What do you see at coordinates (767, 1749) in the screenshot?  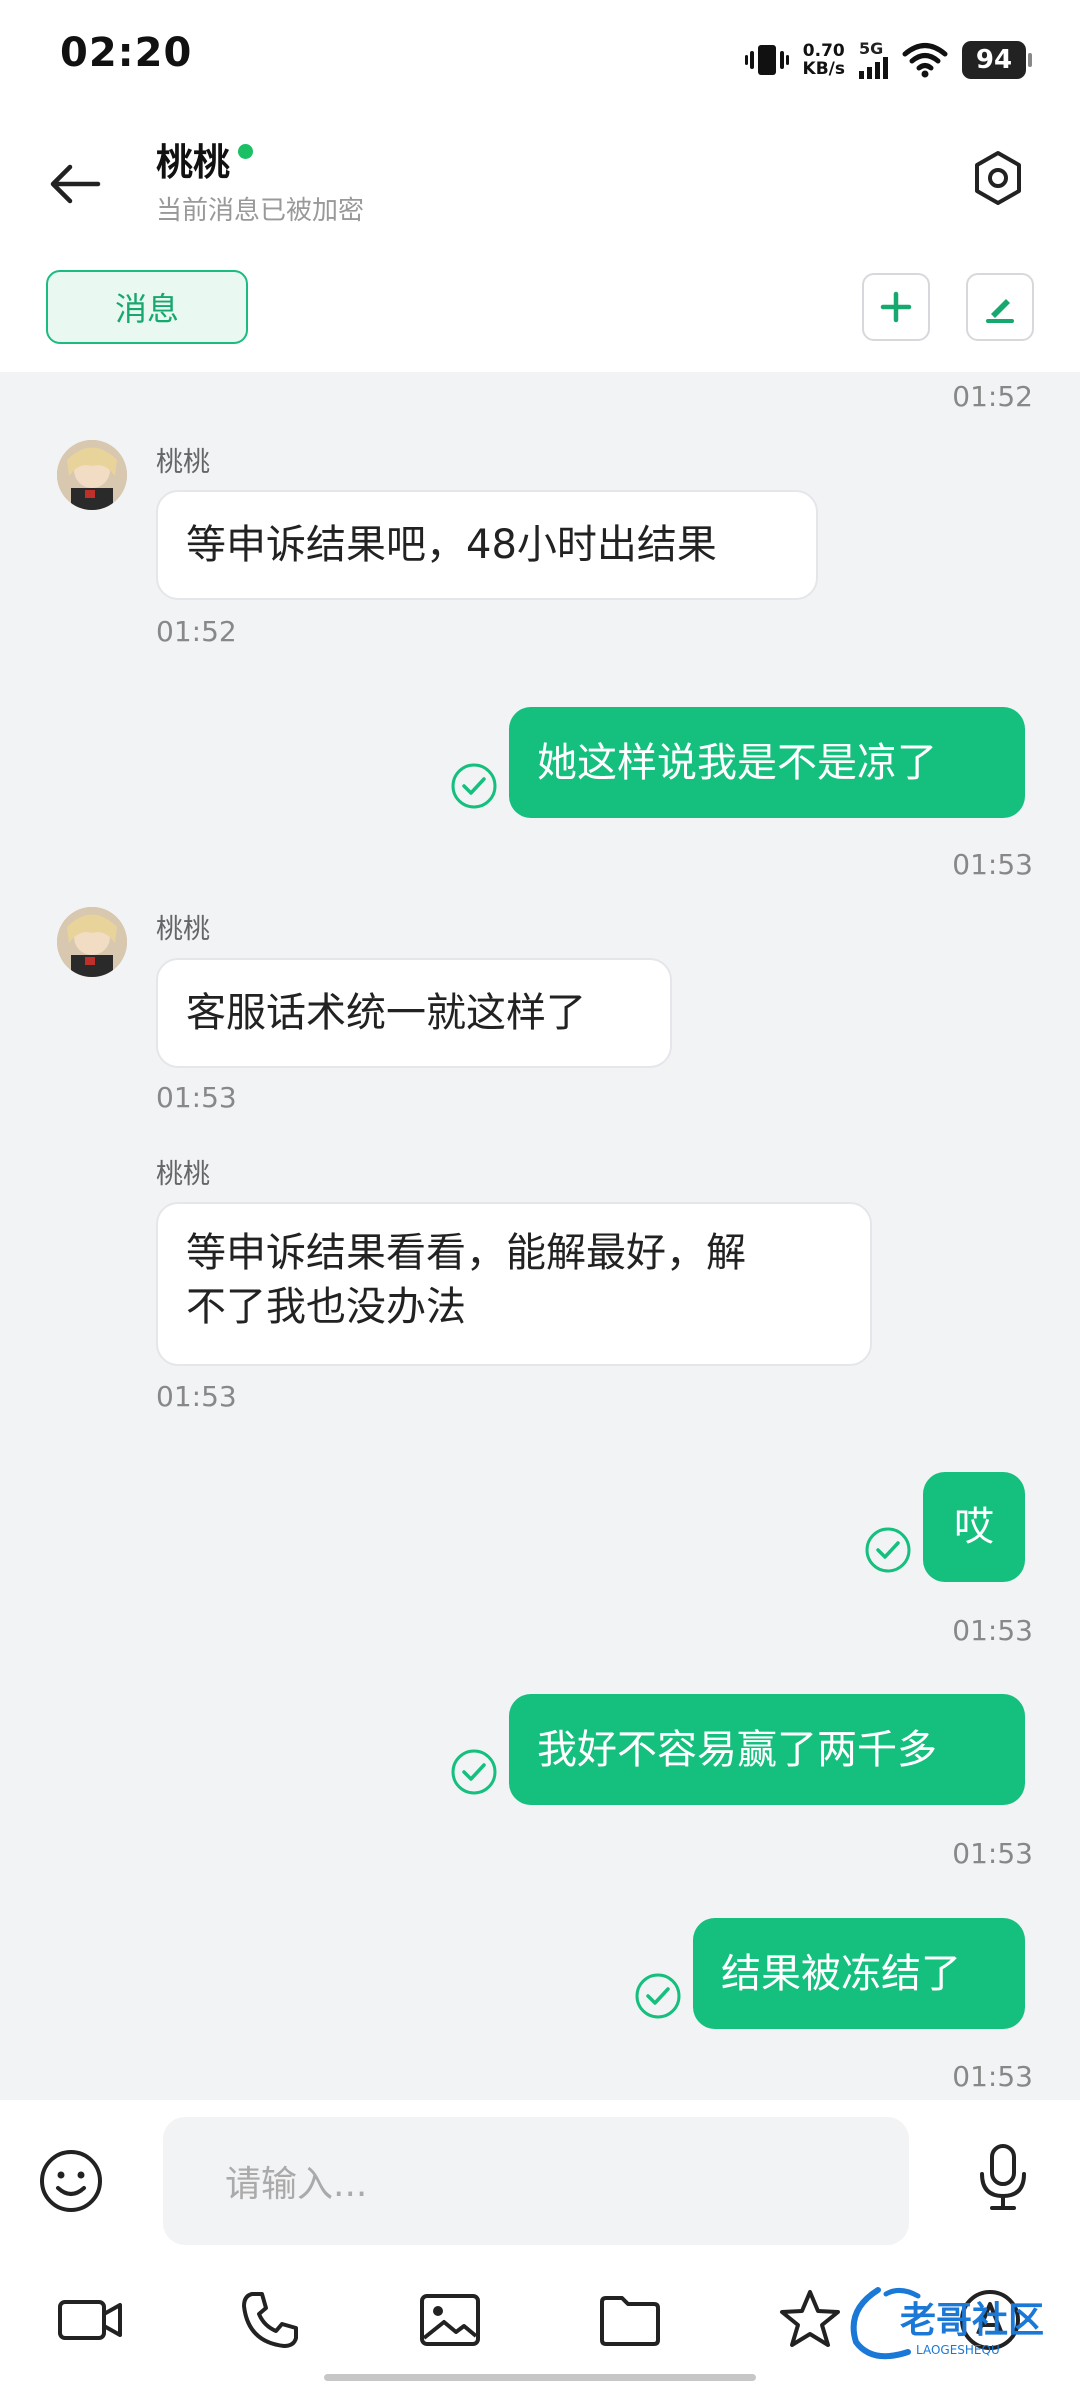 I see `message-bubble-outgoing: 我好不容易赢了两千多` at bounding box center [767, 1749].